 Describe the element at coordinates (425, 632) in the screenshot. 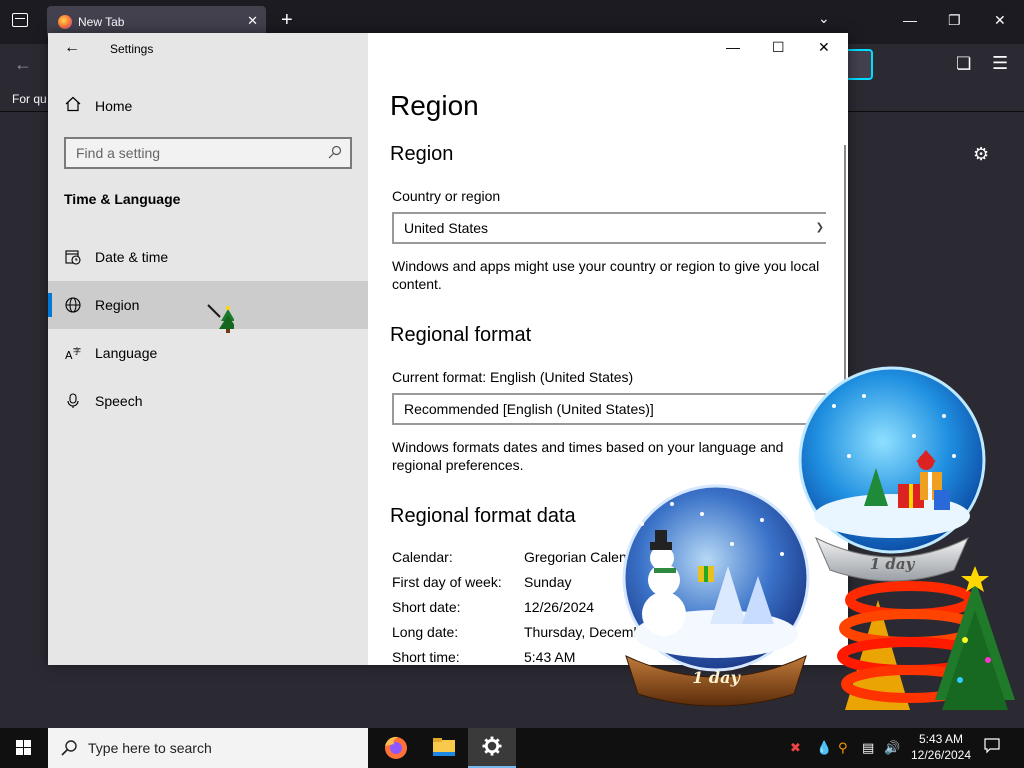

I see `format-data-key: Long date:` at that location.